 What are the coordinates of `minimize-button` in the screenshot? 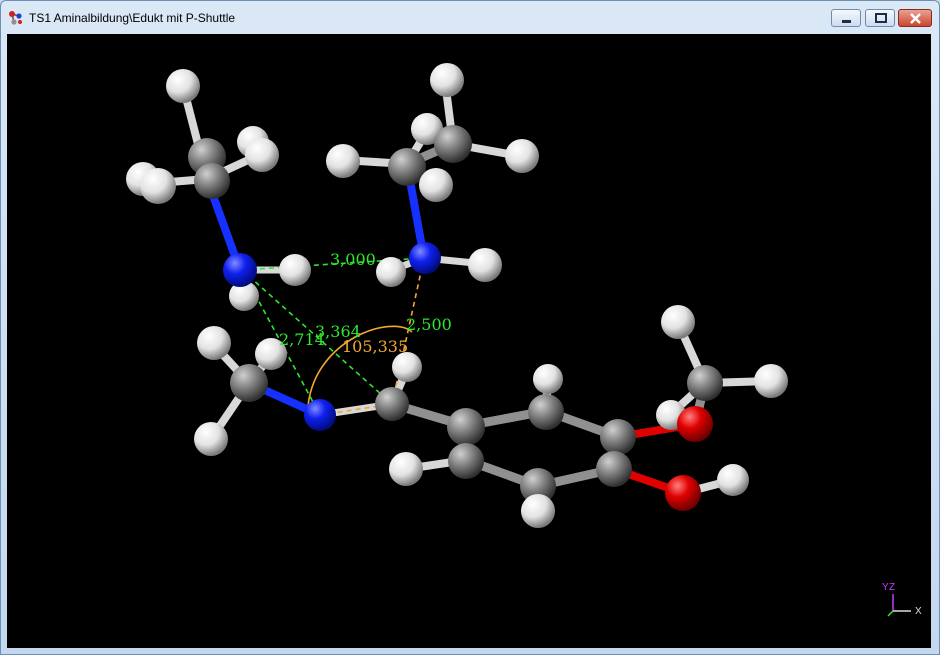 It's located at (846, 18).